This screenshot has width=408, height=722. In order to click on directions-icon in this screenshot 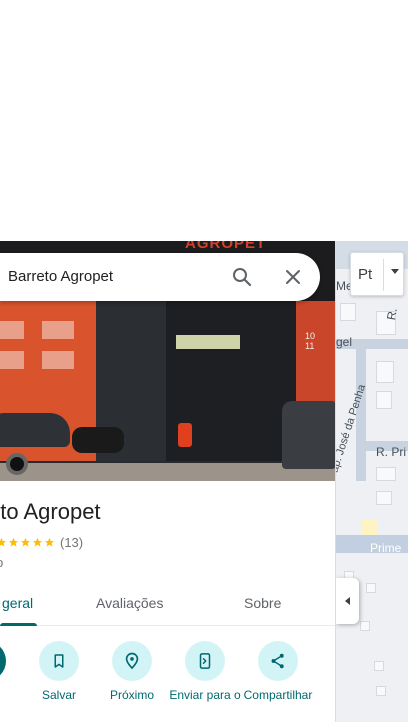, I will do `click(3, 661)`.